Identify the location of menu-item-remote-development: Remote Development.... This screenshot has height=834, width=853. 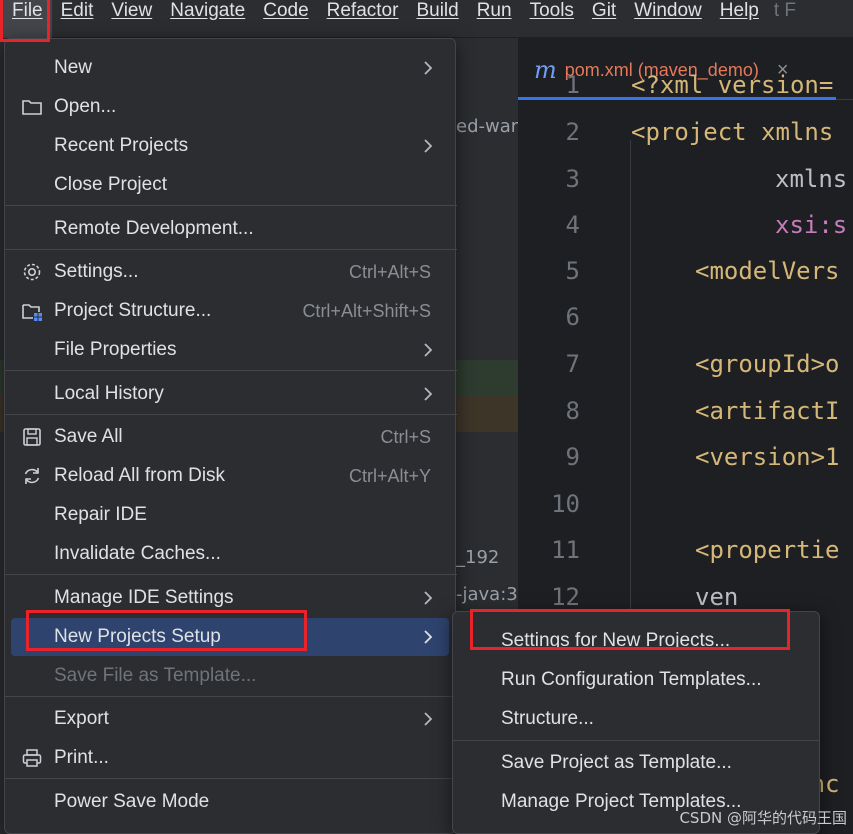
(230, 229).